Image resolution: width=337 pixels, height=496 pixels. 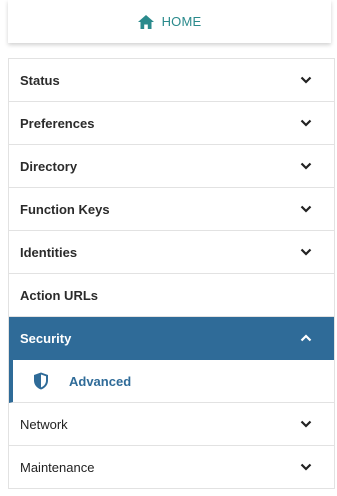 What do you see at coordinates (41, 381) in the screenshot?
I see `shield-icon` at bounding box center [41, 381].